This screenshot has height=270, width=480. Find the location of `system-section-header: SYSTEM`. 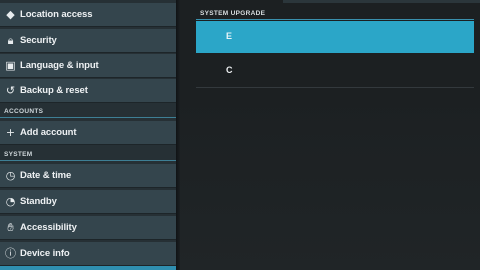

system-section-header: SYSTEM is located at coordinates (18, 154).